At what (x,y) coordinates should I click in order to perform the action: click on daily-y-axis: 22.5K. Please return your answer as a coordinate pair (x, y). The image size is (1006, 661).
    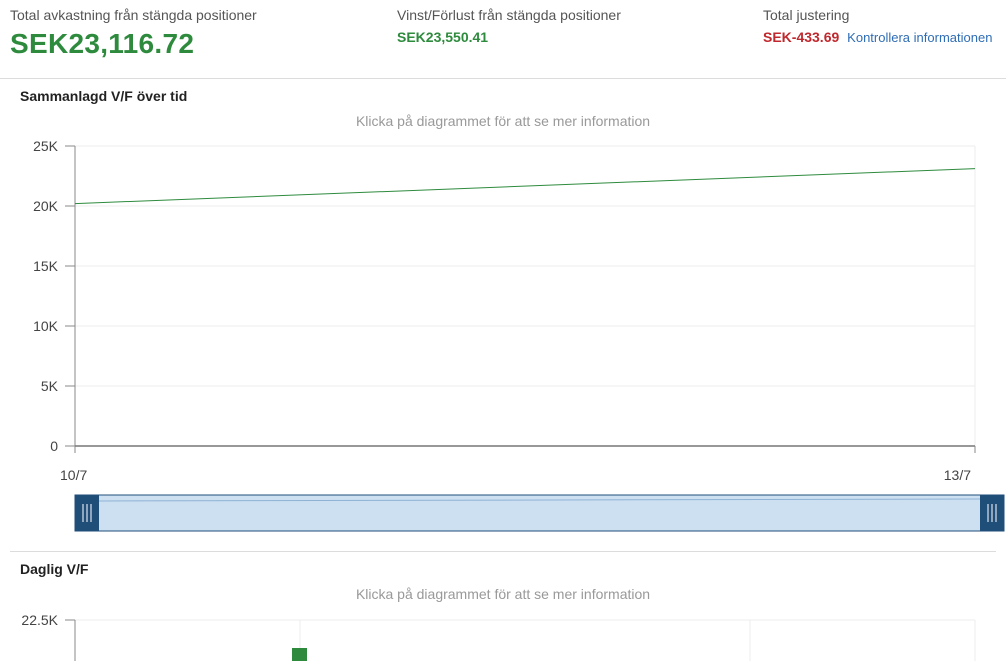
    Looking at the image, I should click on (48, 636).